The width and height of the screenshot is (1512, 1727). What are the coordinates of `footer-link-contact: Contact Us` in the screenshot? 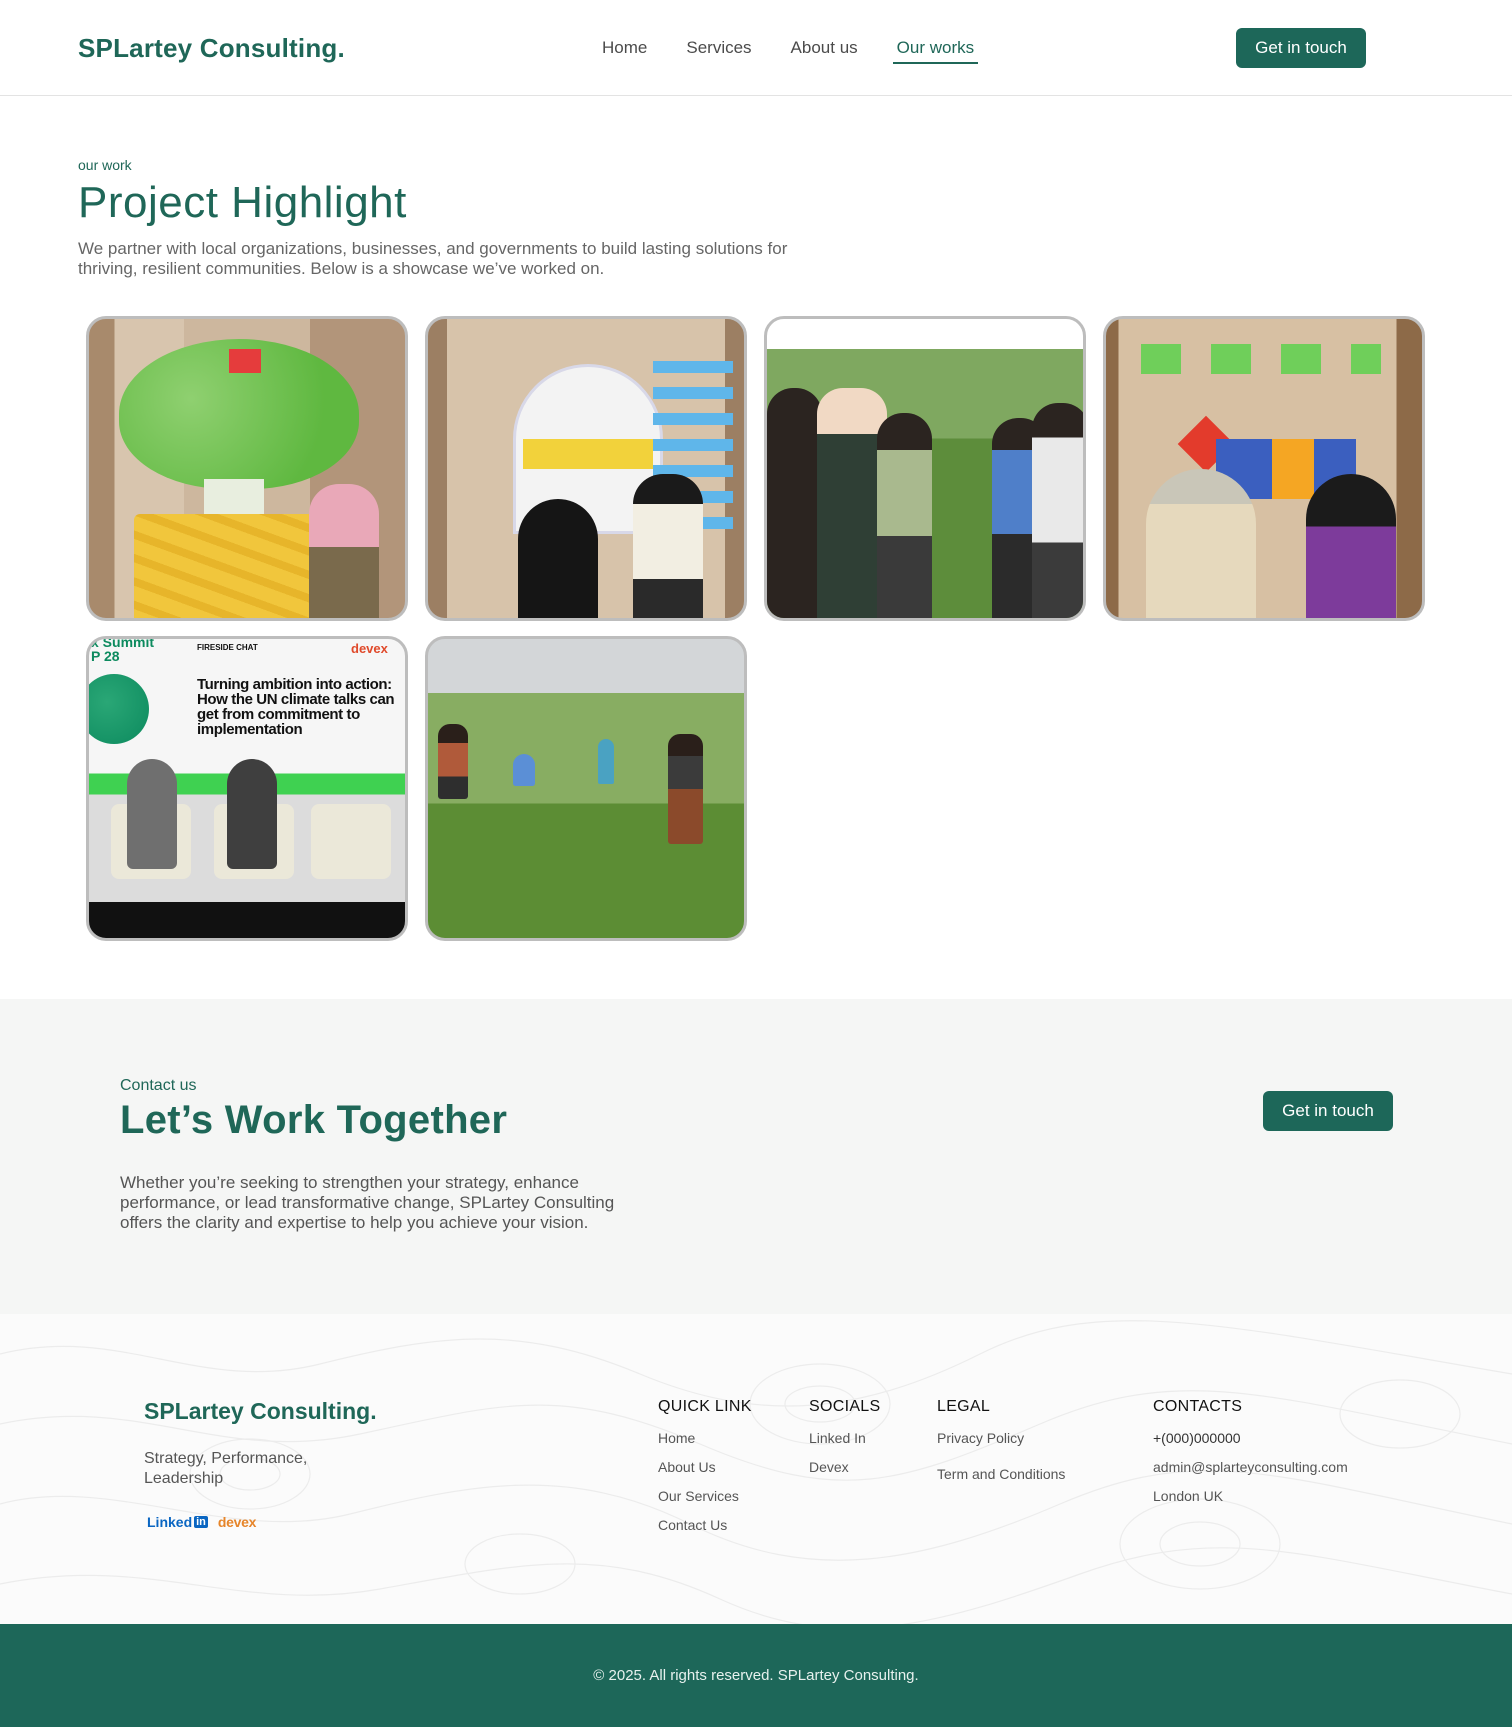 It's located at (705, 1525).